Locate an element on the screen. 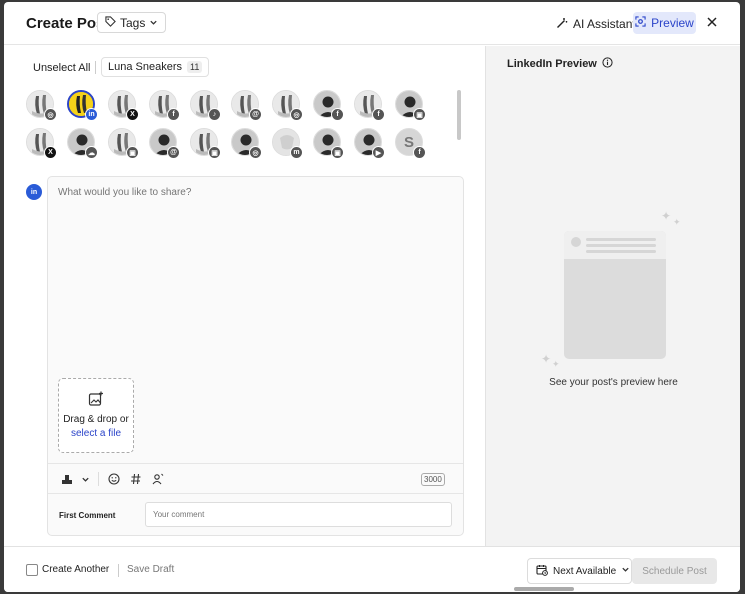 The height and width of the screenshot is (594, 745). mention-user-icon is located at coordinates (158, 479).